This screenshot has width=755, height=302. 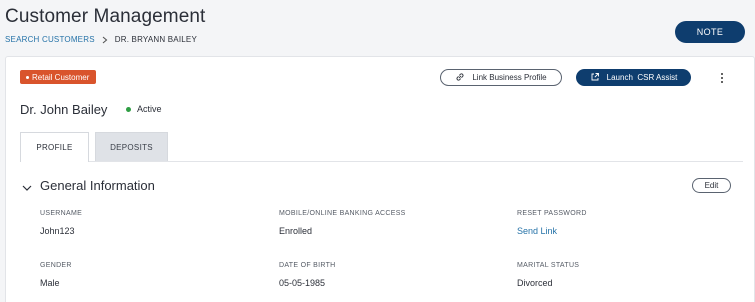 I want to click on status-indicator: Active, so click(x=144, y=109).